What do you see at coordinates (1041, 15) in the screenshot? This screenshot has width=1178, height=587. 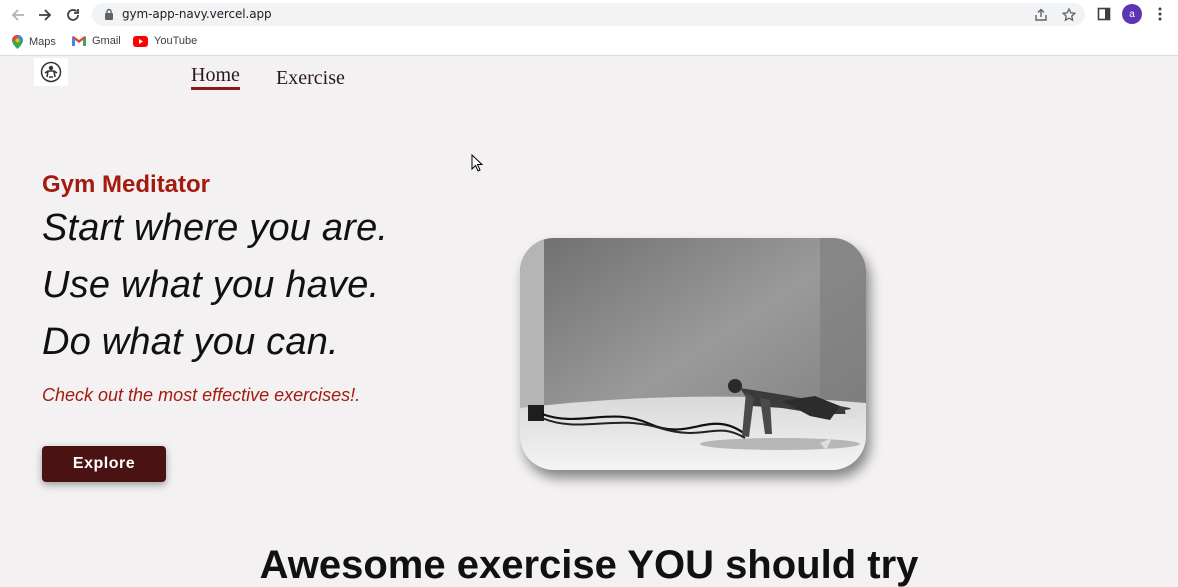 I see `share-icon` at bounding box center [1041, 15].